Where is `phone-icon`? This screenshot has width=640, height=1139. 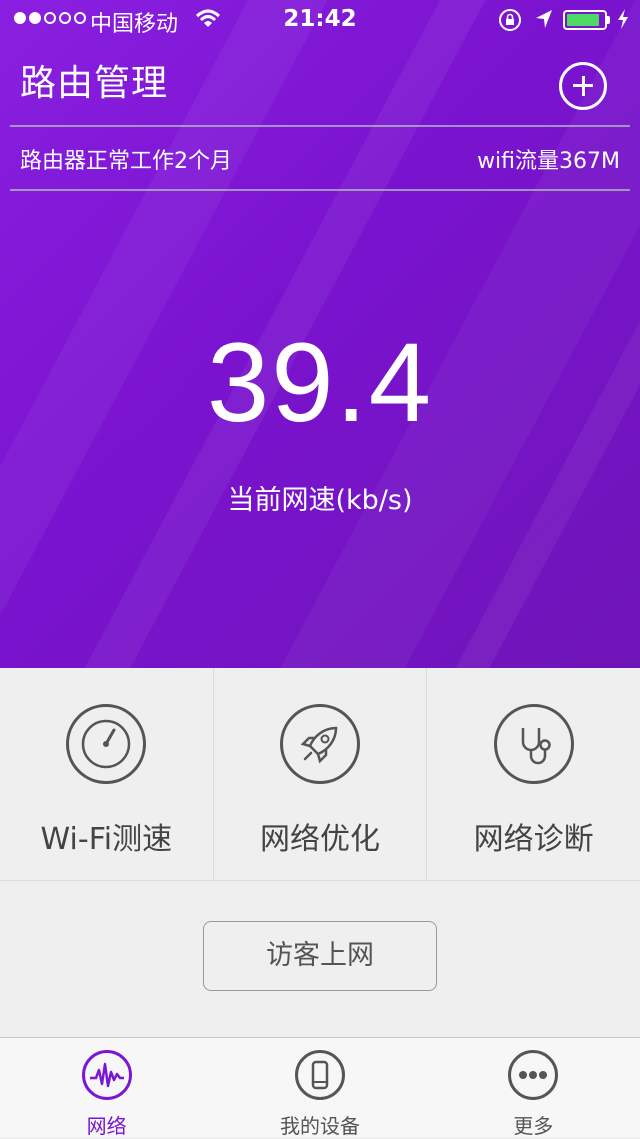
phone-icon is located at coordinates (319, 1075).